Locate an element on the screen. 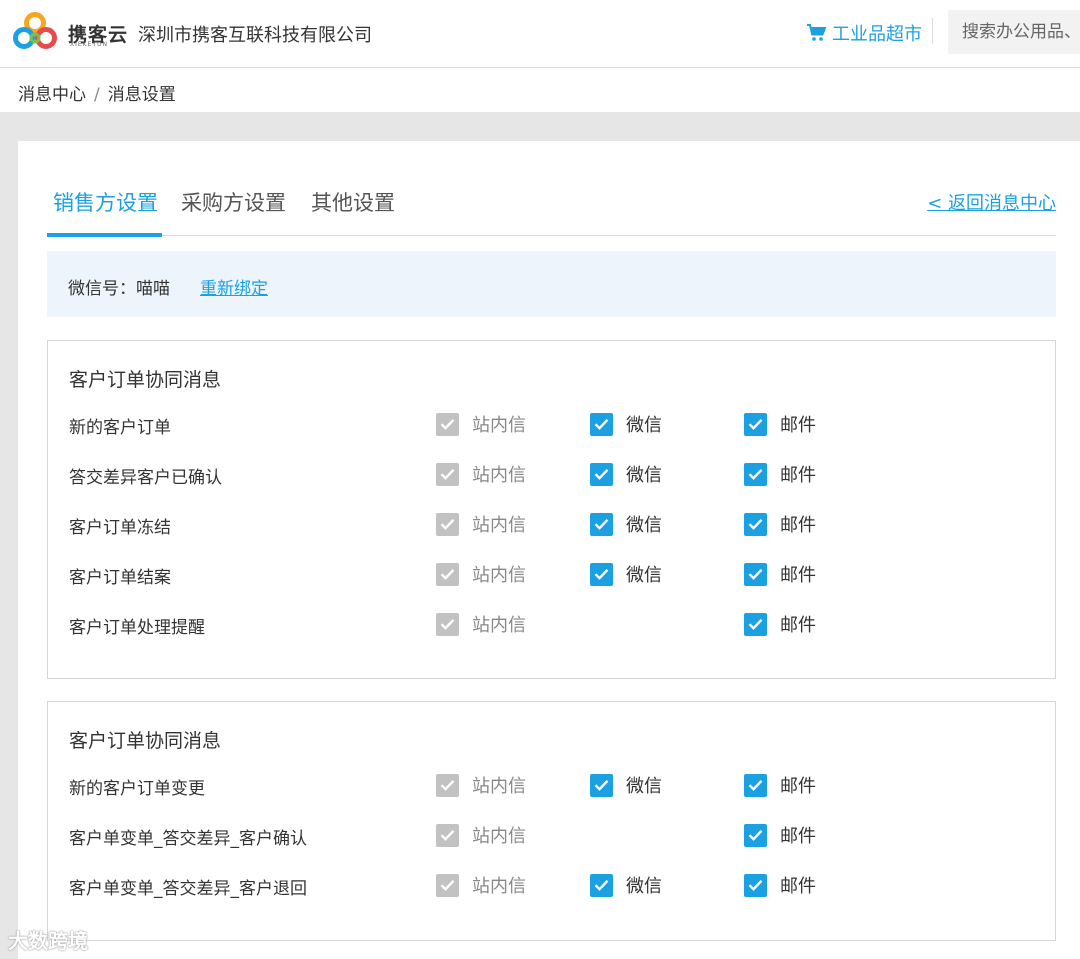 This screenshot has width=1080, height=959. tab-buyer-settings: 采购方设置 is located at coordinates (233, 202).